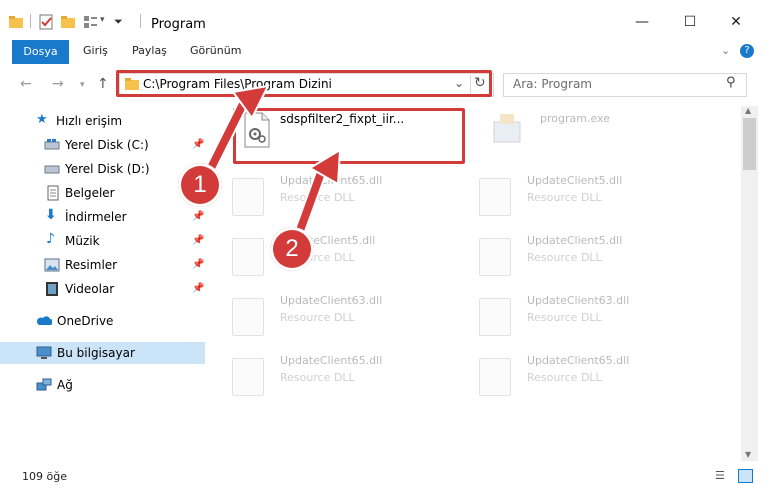 This screenshot has width=769, height=501. Describe the element at coordinates (102, 321) in the screenshot. I see `sidebar-item-onedrive: OneDrive` at that location.